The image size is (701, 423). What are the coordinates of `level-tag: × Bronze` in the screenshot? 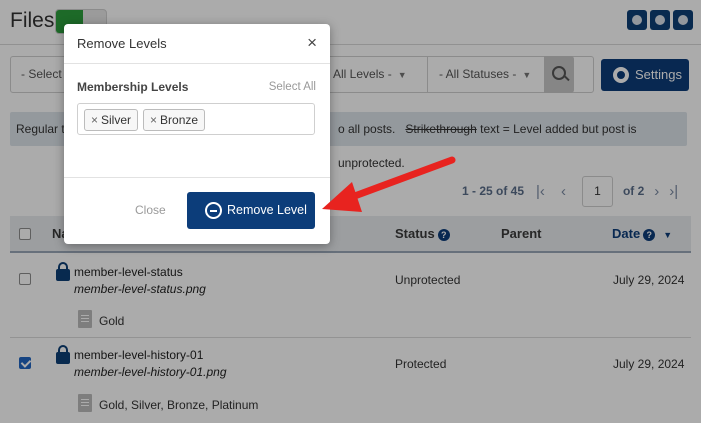 It's located at (174, 120).